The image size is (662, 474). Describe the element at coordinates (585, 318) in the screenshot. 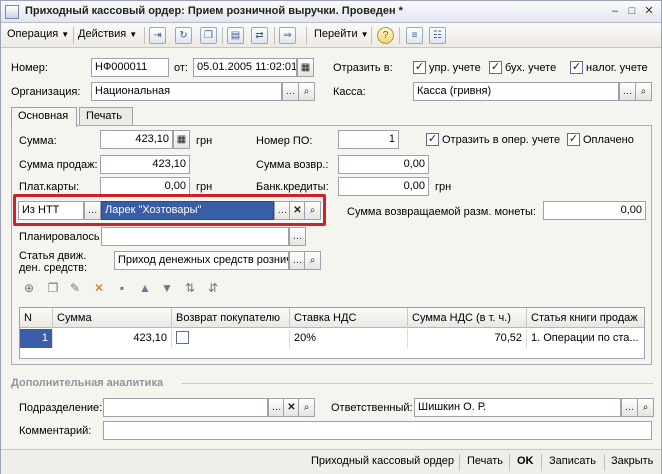

I see `column-header: Статья книги продаж` at that location.